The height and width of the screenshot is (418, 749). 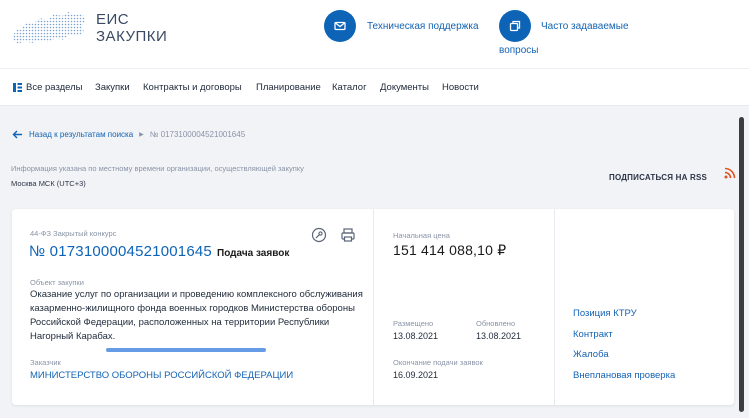 What do you see at coordinates (499, 336) in the screenshot?
I see `updated-value: 13.08.2021` at bounding box center [499, 336].